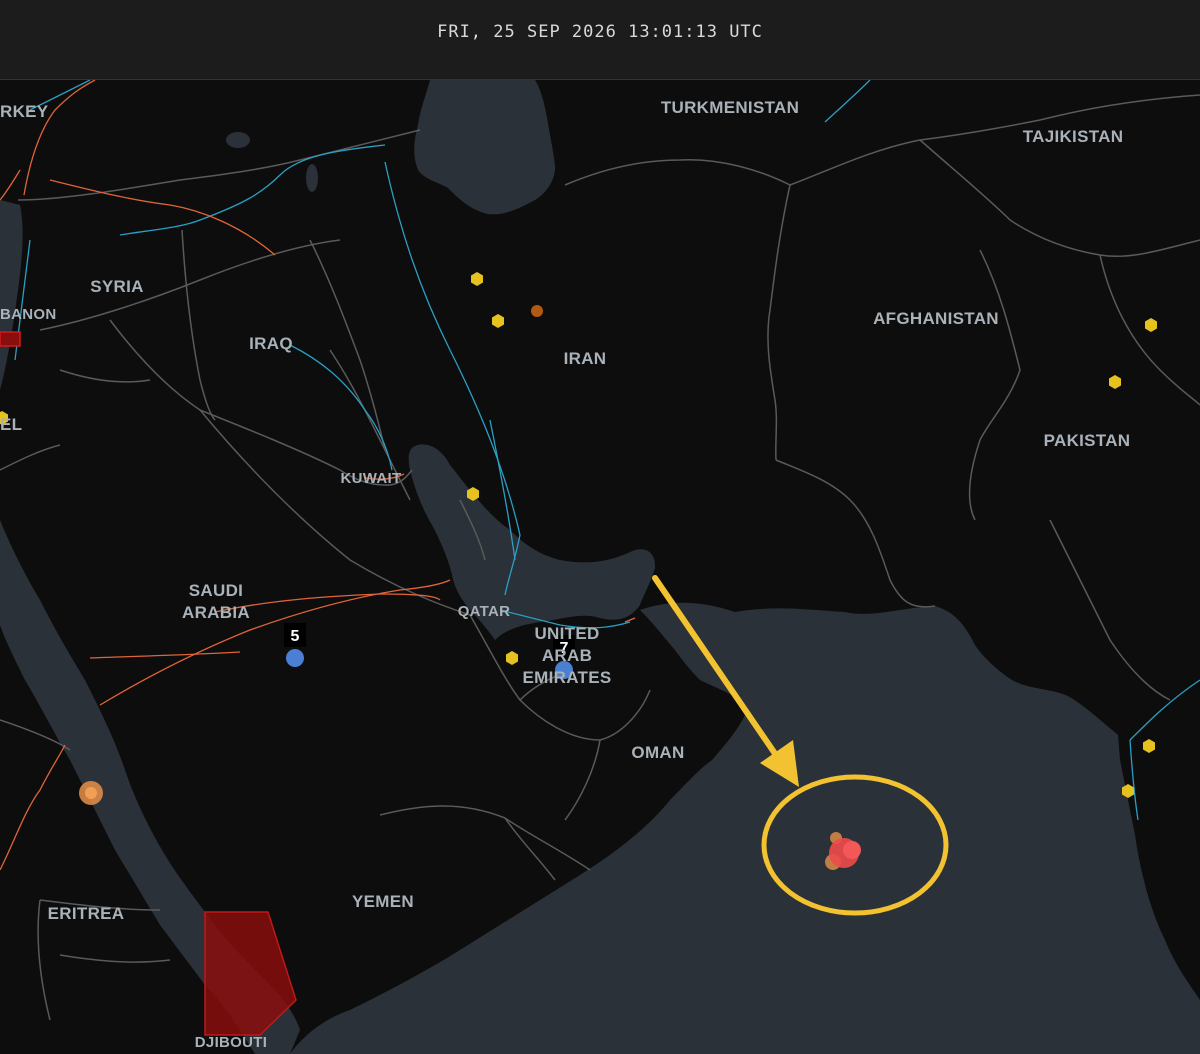 The width and height of the screenshot is (1200, 1054). What do you see at coordinates (600, 32) in the screenshot?
I see `utc-clock: FRI, 25 SEP 2026 13:01:13 UTC` at bounding box center [600, 32].